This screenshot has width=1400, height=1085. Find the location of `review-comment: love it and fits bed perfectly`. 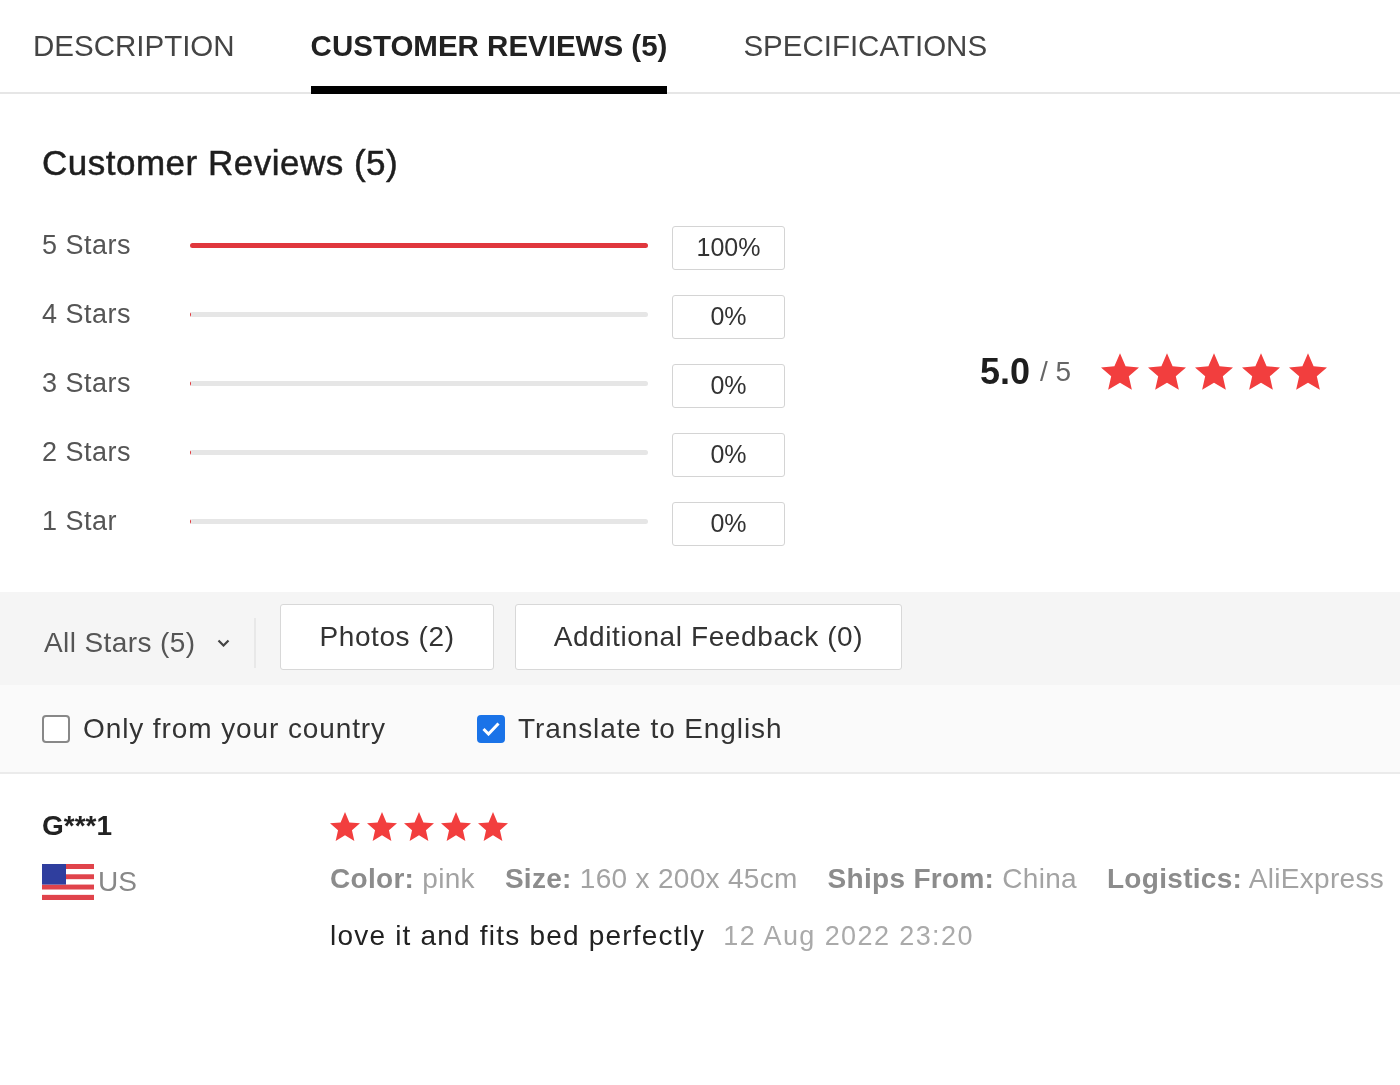

review-comment: love it and fits bed perfectly is located at coordinates (518, 936).